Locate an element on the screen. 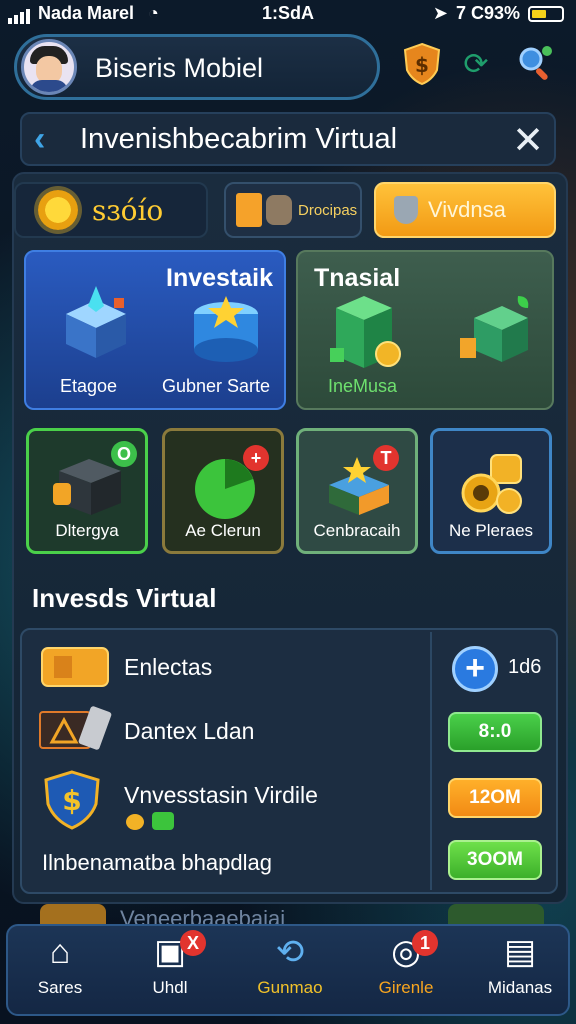 The image size is (576, 1024). refresh-icon: ⟳ is located at coordinates (476, 64).